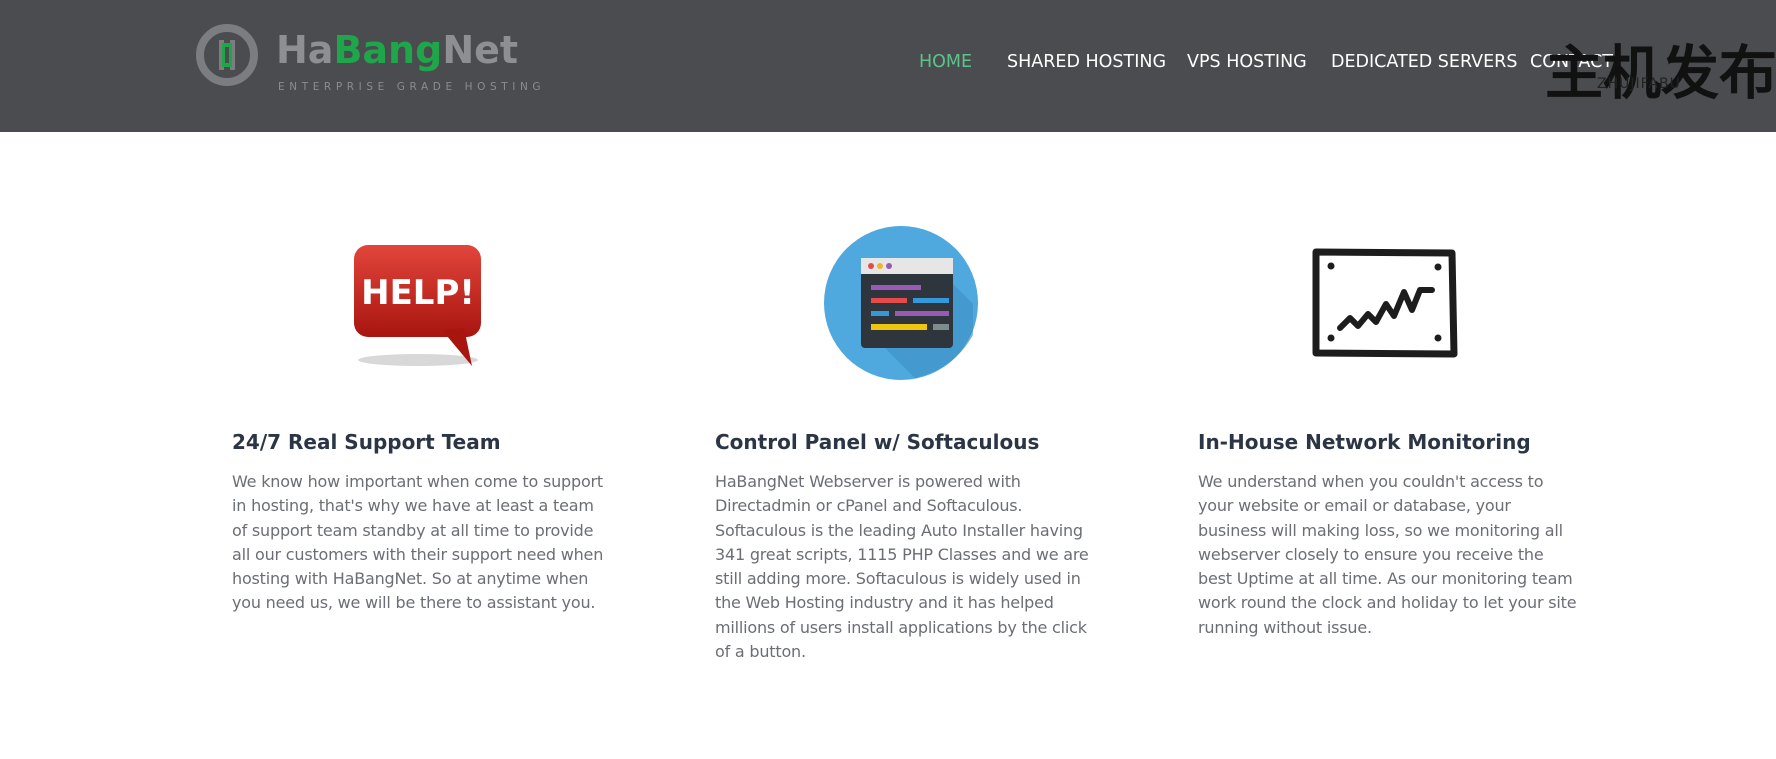 This screenshot has height=759, width=1776. What do you see at coordinates (1247, 62) in the screenshot?
I see `nav-item-vps-hosting: VPS HOSTING` at bounding box center [1247, 62].